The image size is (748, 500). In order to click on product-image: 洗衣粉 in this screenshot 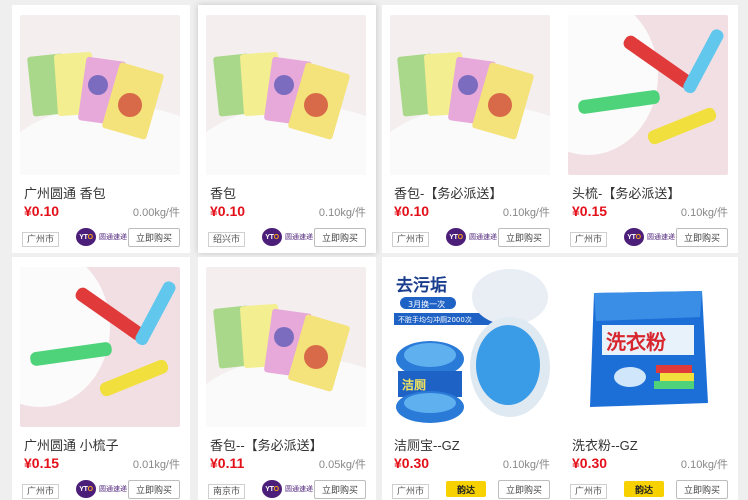, I will do `click(648, 347)`.